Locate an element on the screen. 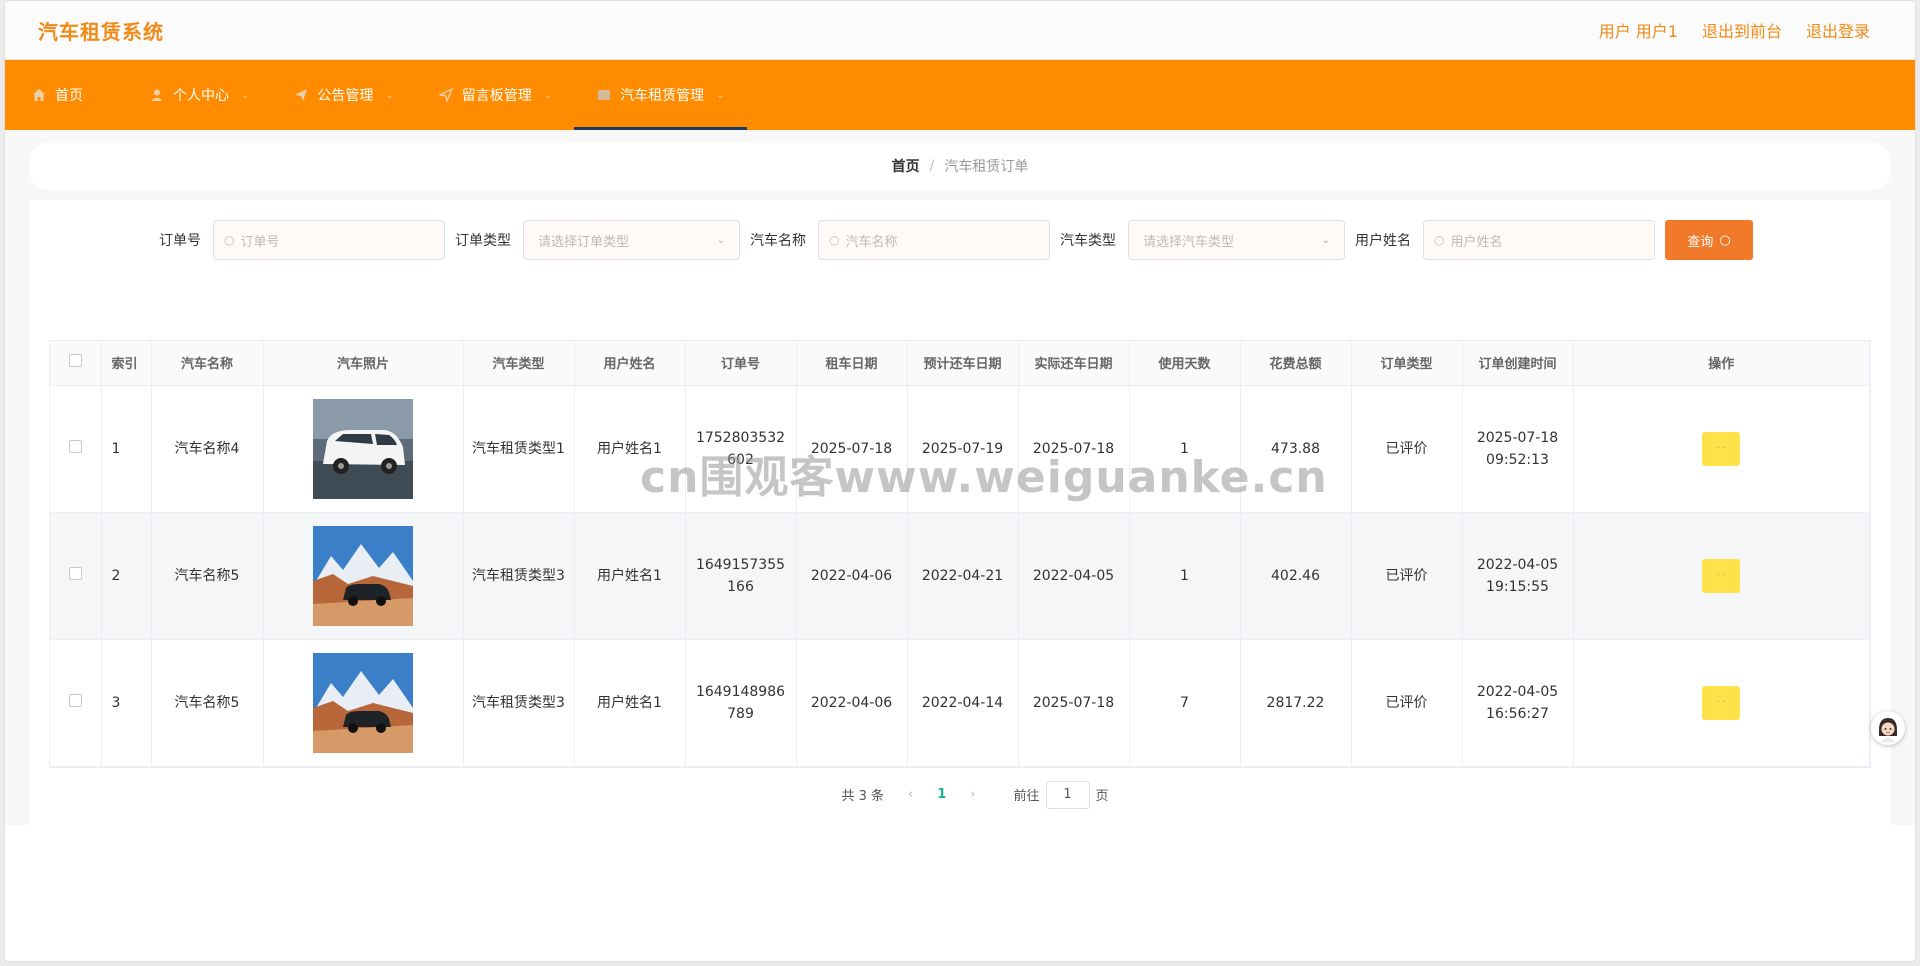 Image resolution: width=1920 pixels, height=966 pixels. page-number: 1 is located at coordinates (941, 794).